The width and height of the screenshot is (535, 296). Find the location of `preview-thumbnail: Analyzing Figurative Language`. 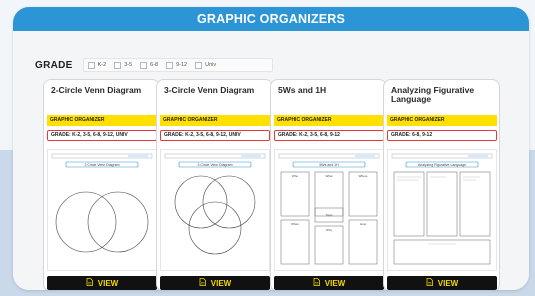

preview-thumbnail: Analyzing Figurative Language is located at coordinates (442, 210).